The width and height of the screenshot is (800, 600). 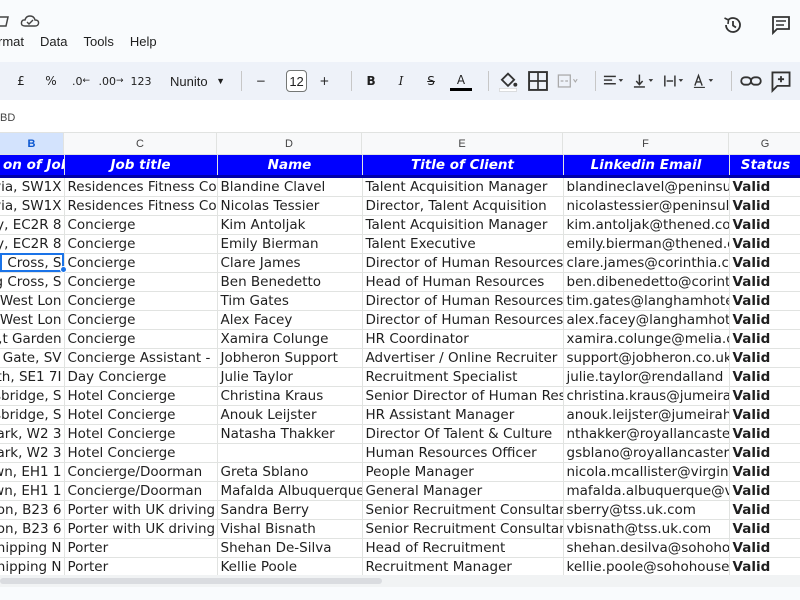 I want to click on cell-name: Emily Bierman, so click(x=290, y=244).